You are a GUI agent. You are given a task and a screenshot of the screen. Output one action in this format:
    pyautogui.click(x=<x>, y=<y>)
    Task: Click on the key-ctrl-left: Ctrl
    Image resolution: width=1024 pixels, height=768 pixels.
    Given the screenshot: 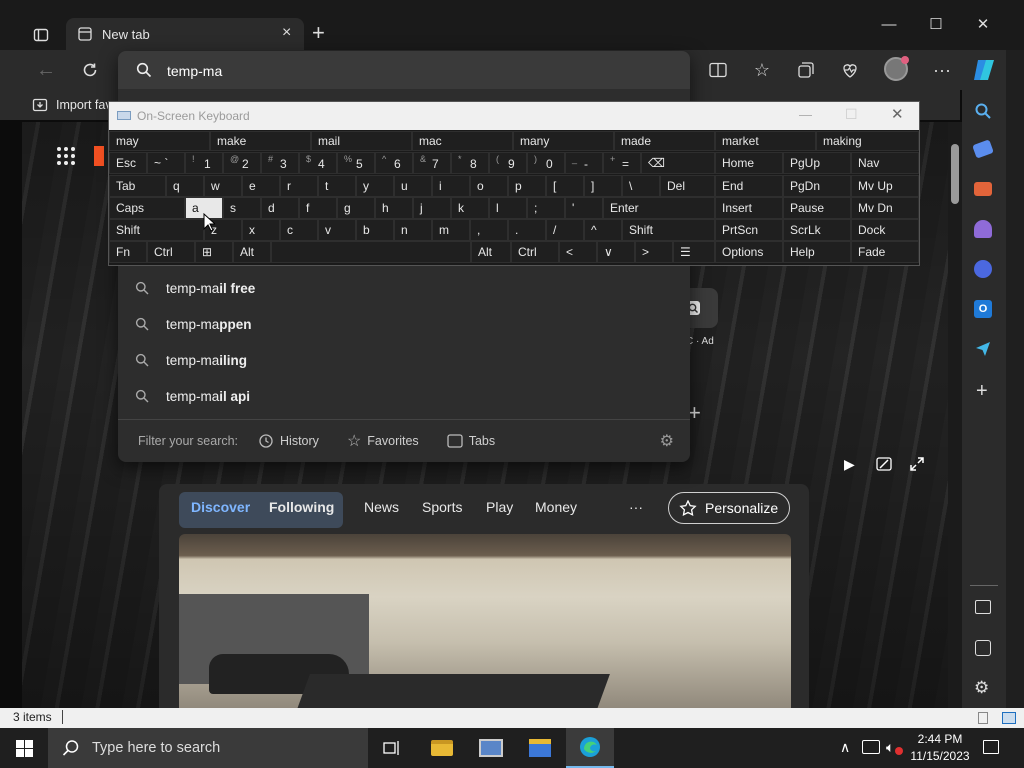 What is the action you would take?
    pyautogui.click(x=171, y=252)
    